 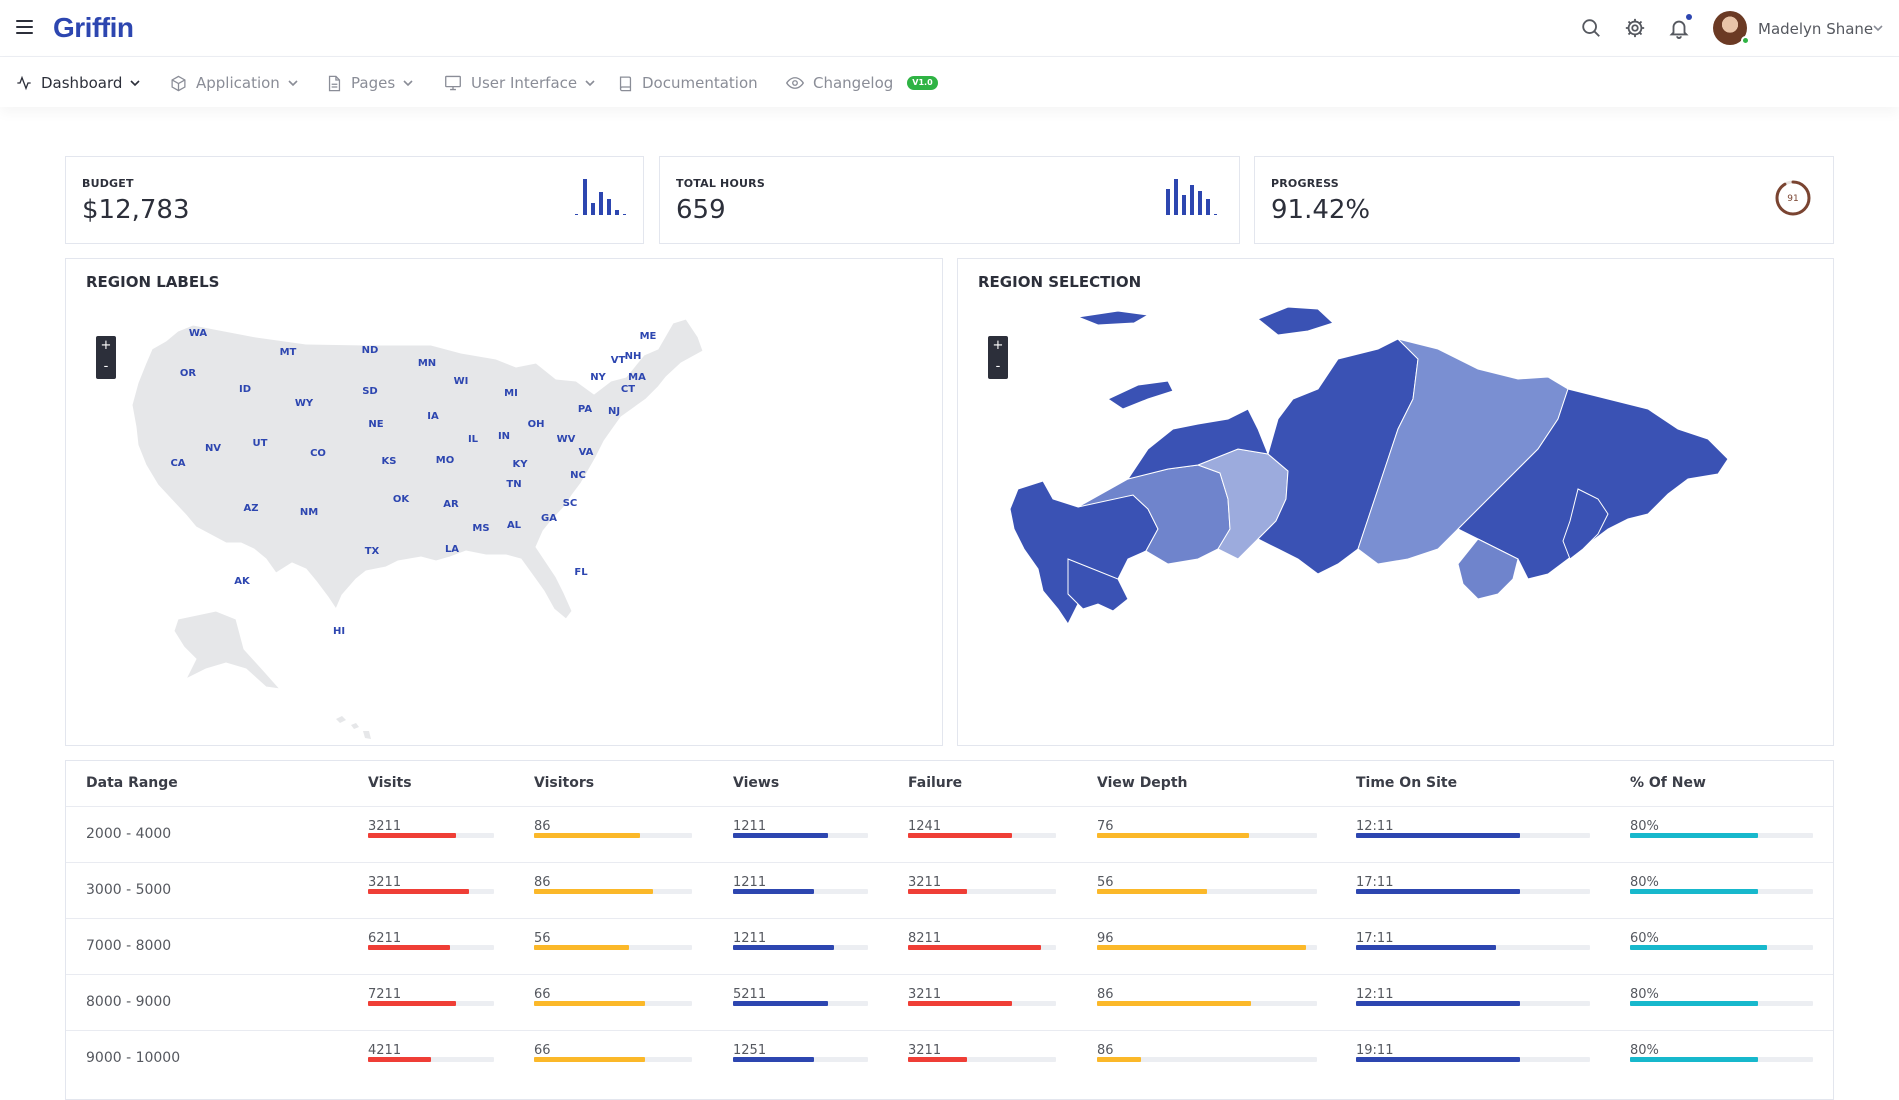 I want to click on table-row: 7000 - 8000 6211 56 1211 8211 96 17:11 60%, so click(x=949, y=946).